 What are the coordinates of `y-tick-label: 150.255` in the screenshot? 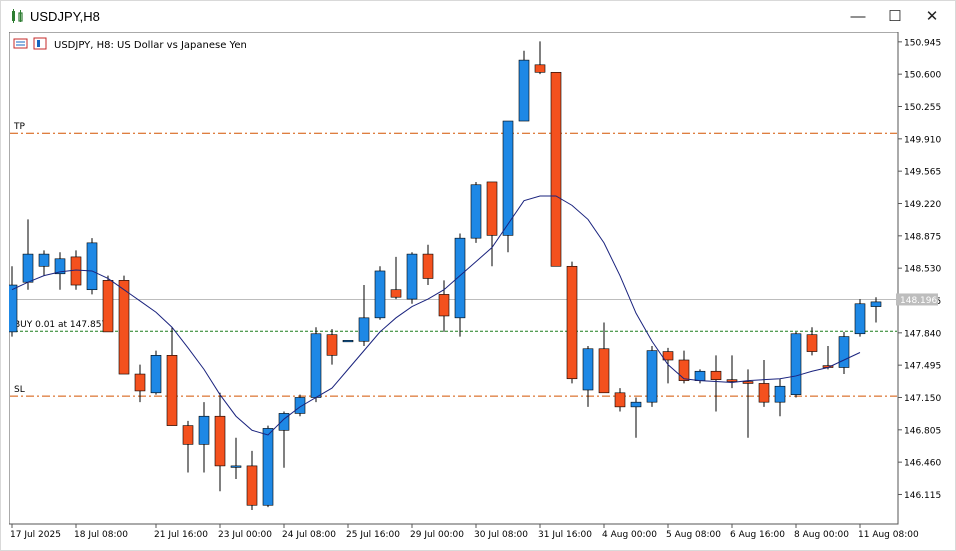 It's located at (922, 108).